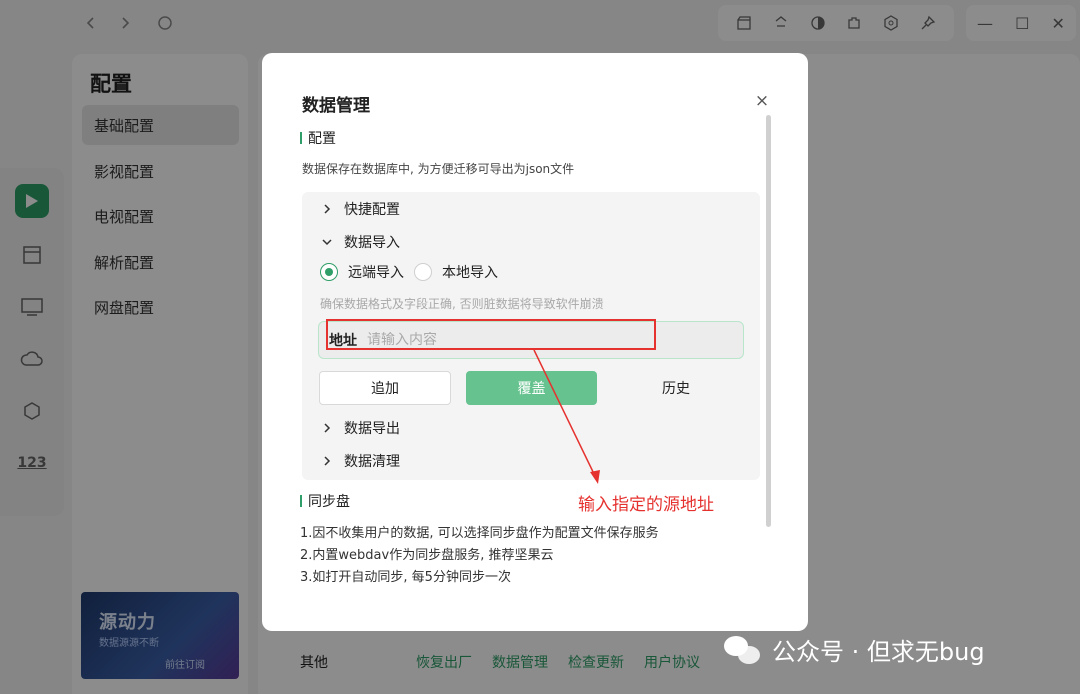 The image size is (1080, 694). What do you see at coordinates (372, 462) in the screenshot?
I see `data-clear-label: 数据清理` at bounding box center [372, 462].